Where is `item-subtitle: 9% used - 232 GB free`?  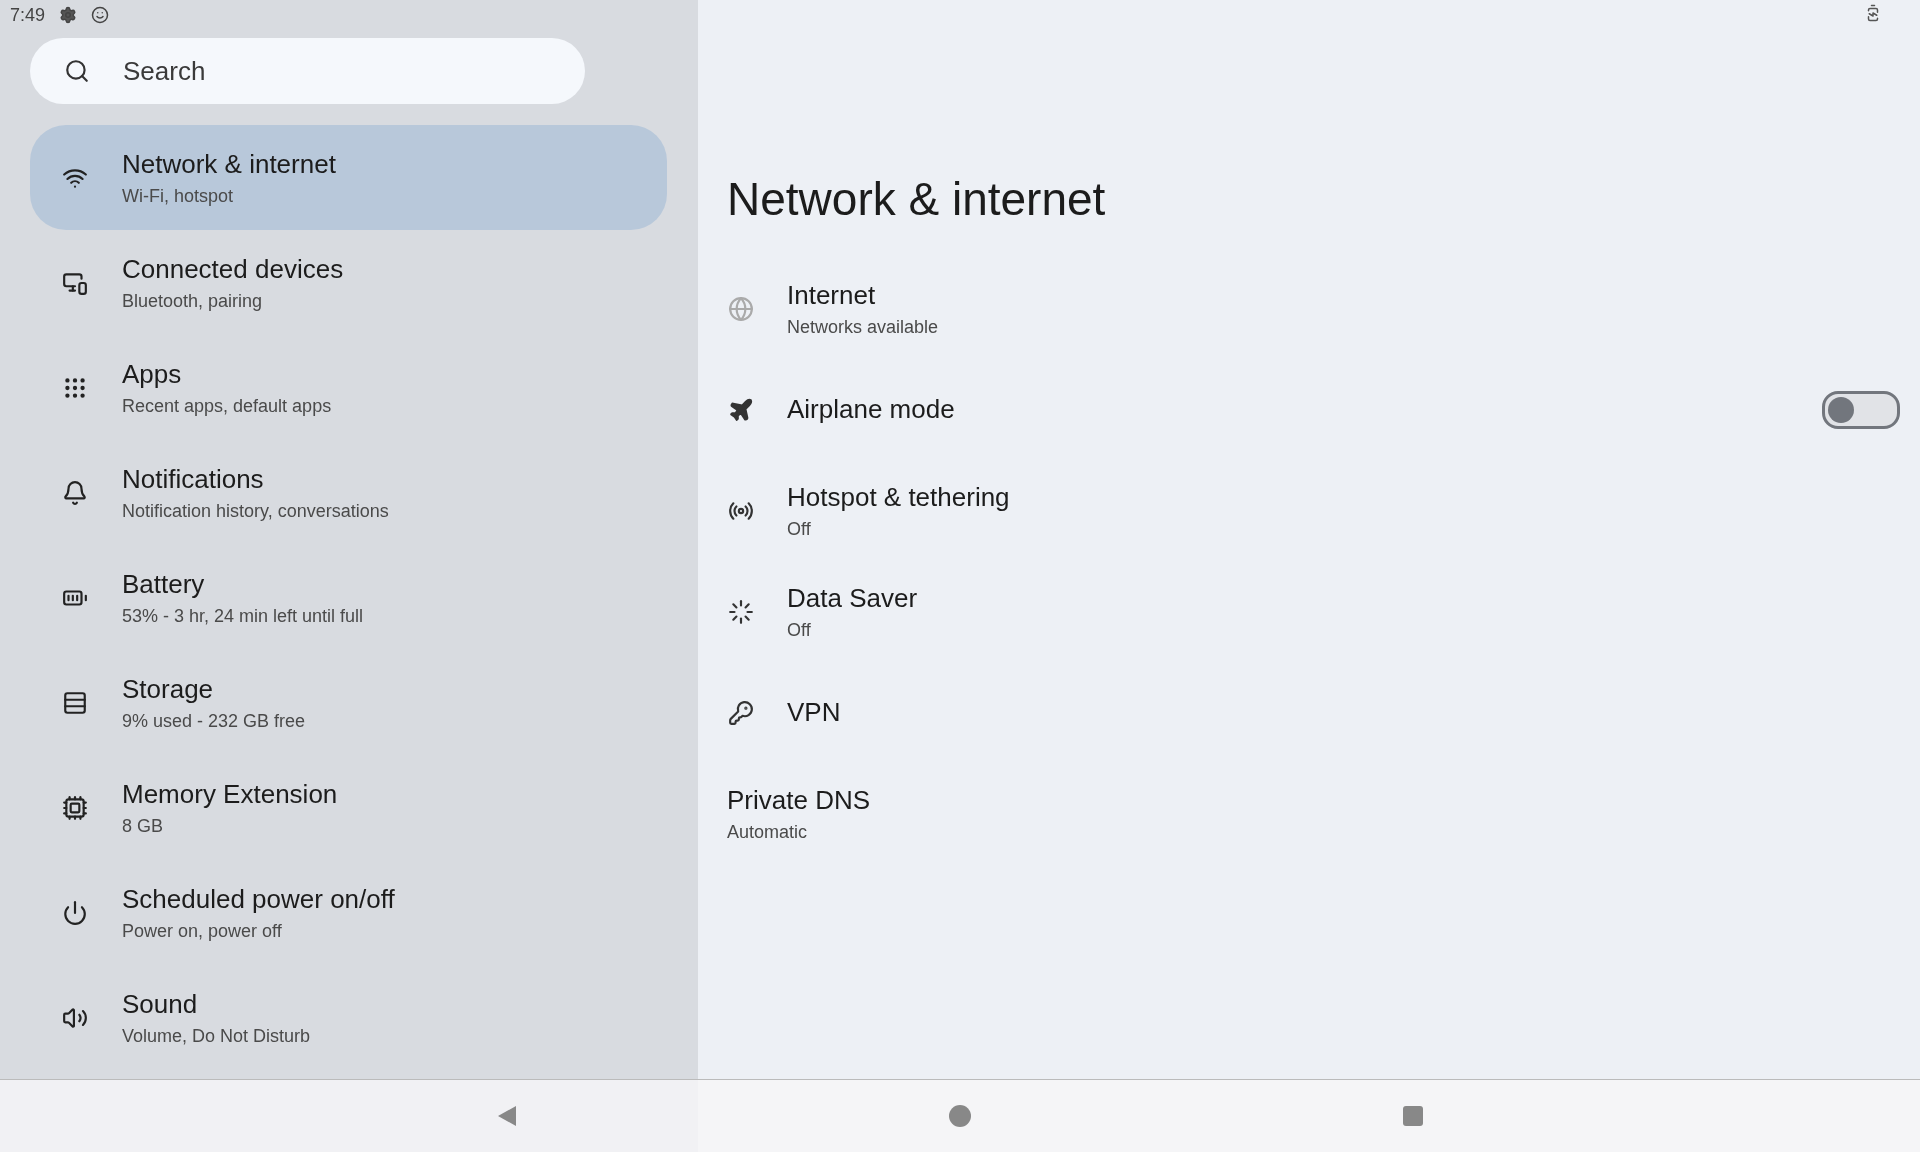
item-subtitle: 9% used - 232 GB free is located at coordinates (214, 721).